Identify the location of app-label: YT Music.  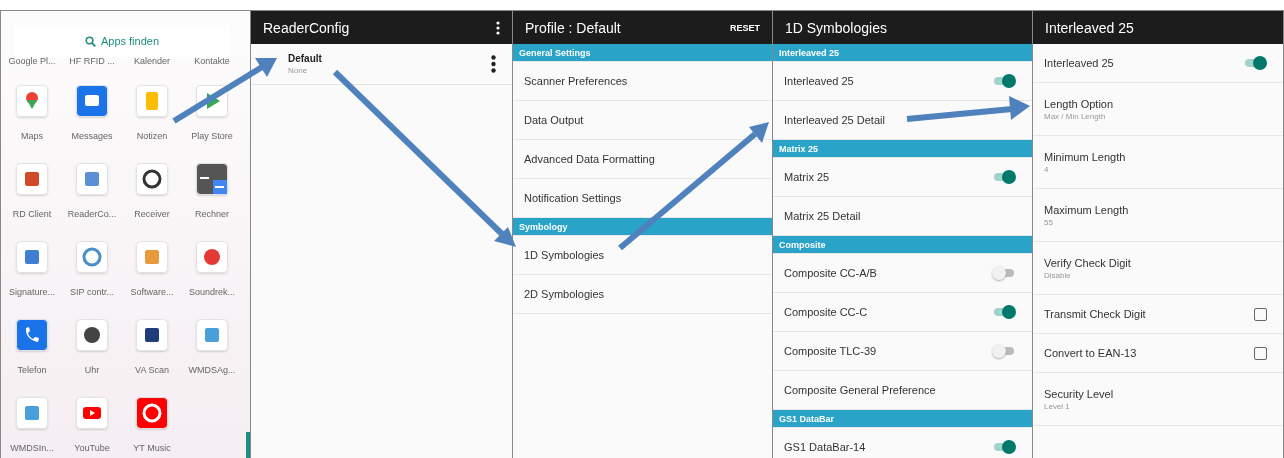
(152, 448).